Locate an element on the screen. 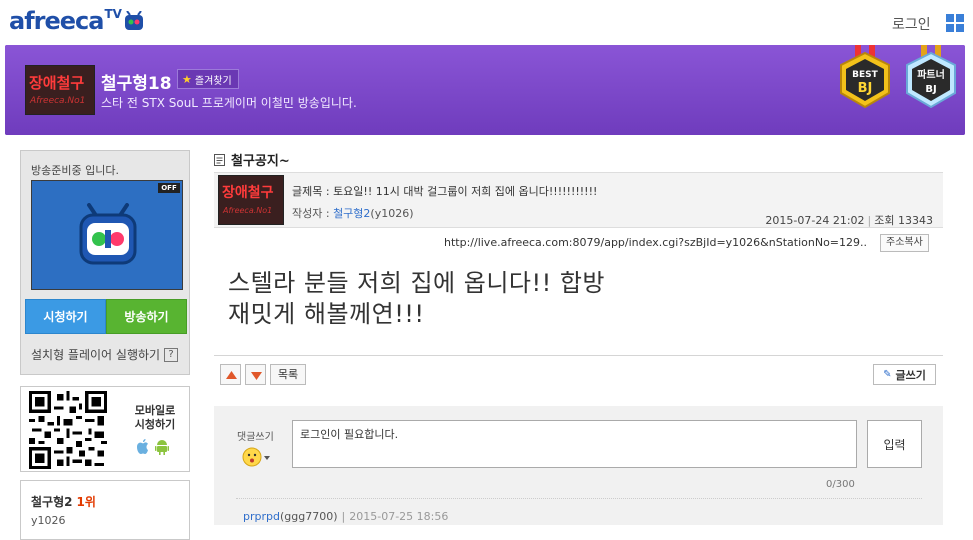 The image size is (973, 540). rank-bj-name: 철구형2 1위 is located at coordinates (63, 501).